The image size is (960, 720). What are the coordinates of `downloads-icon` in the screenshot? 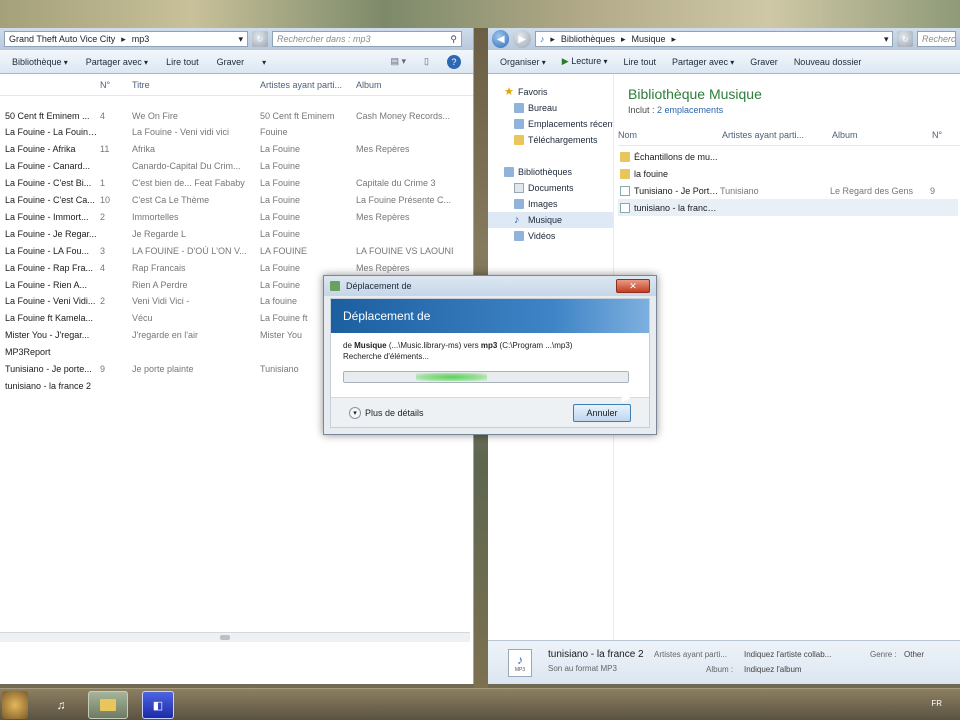 It's located at (519, 140).